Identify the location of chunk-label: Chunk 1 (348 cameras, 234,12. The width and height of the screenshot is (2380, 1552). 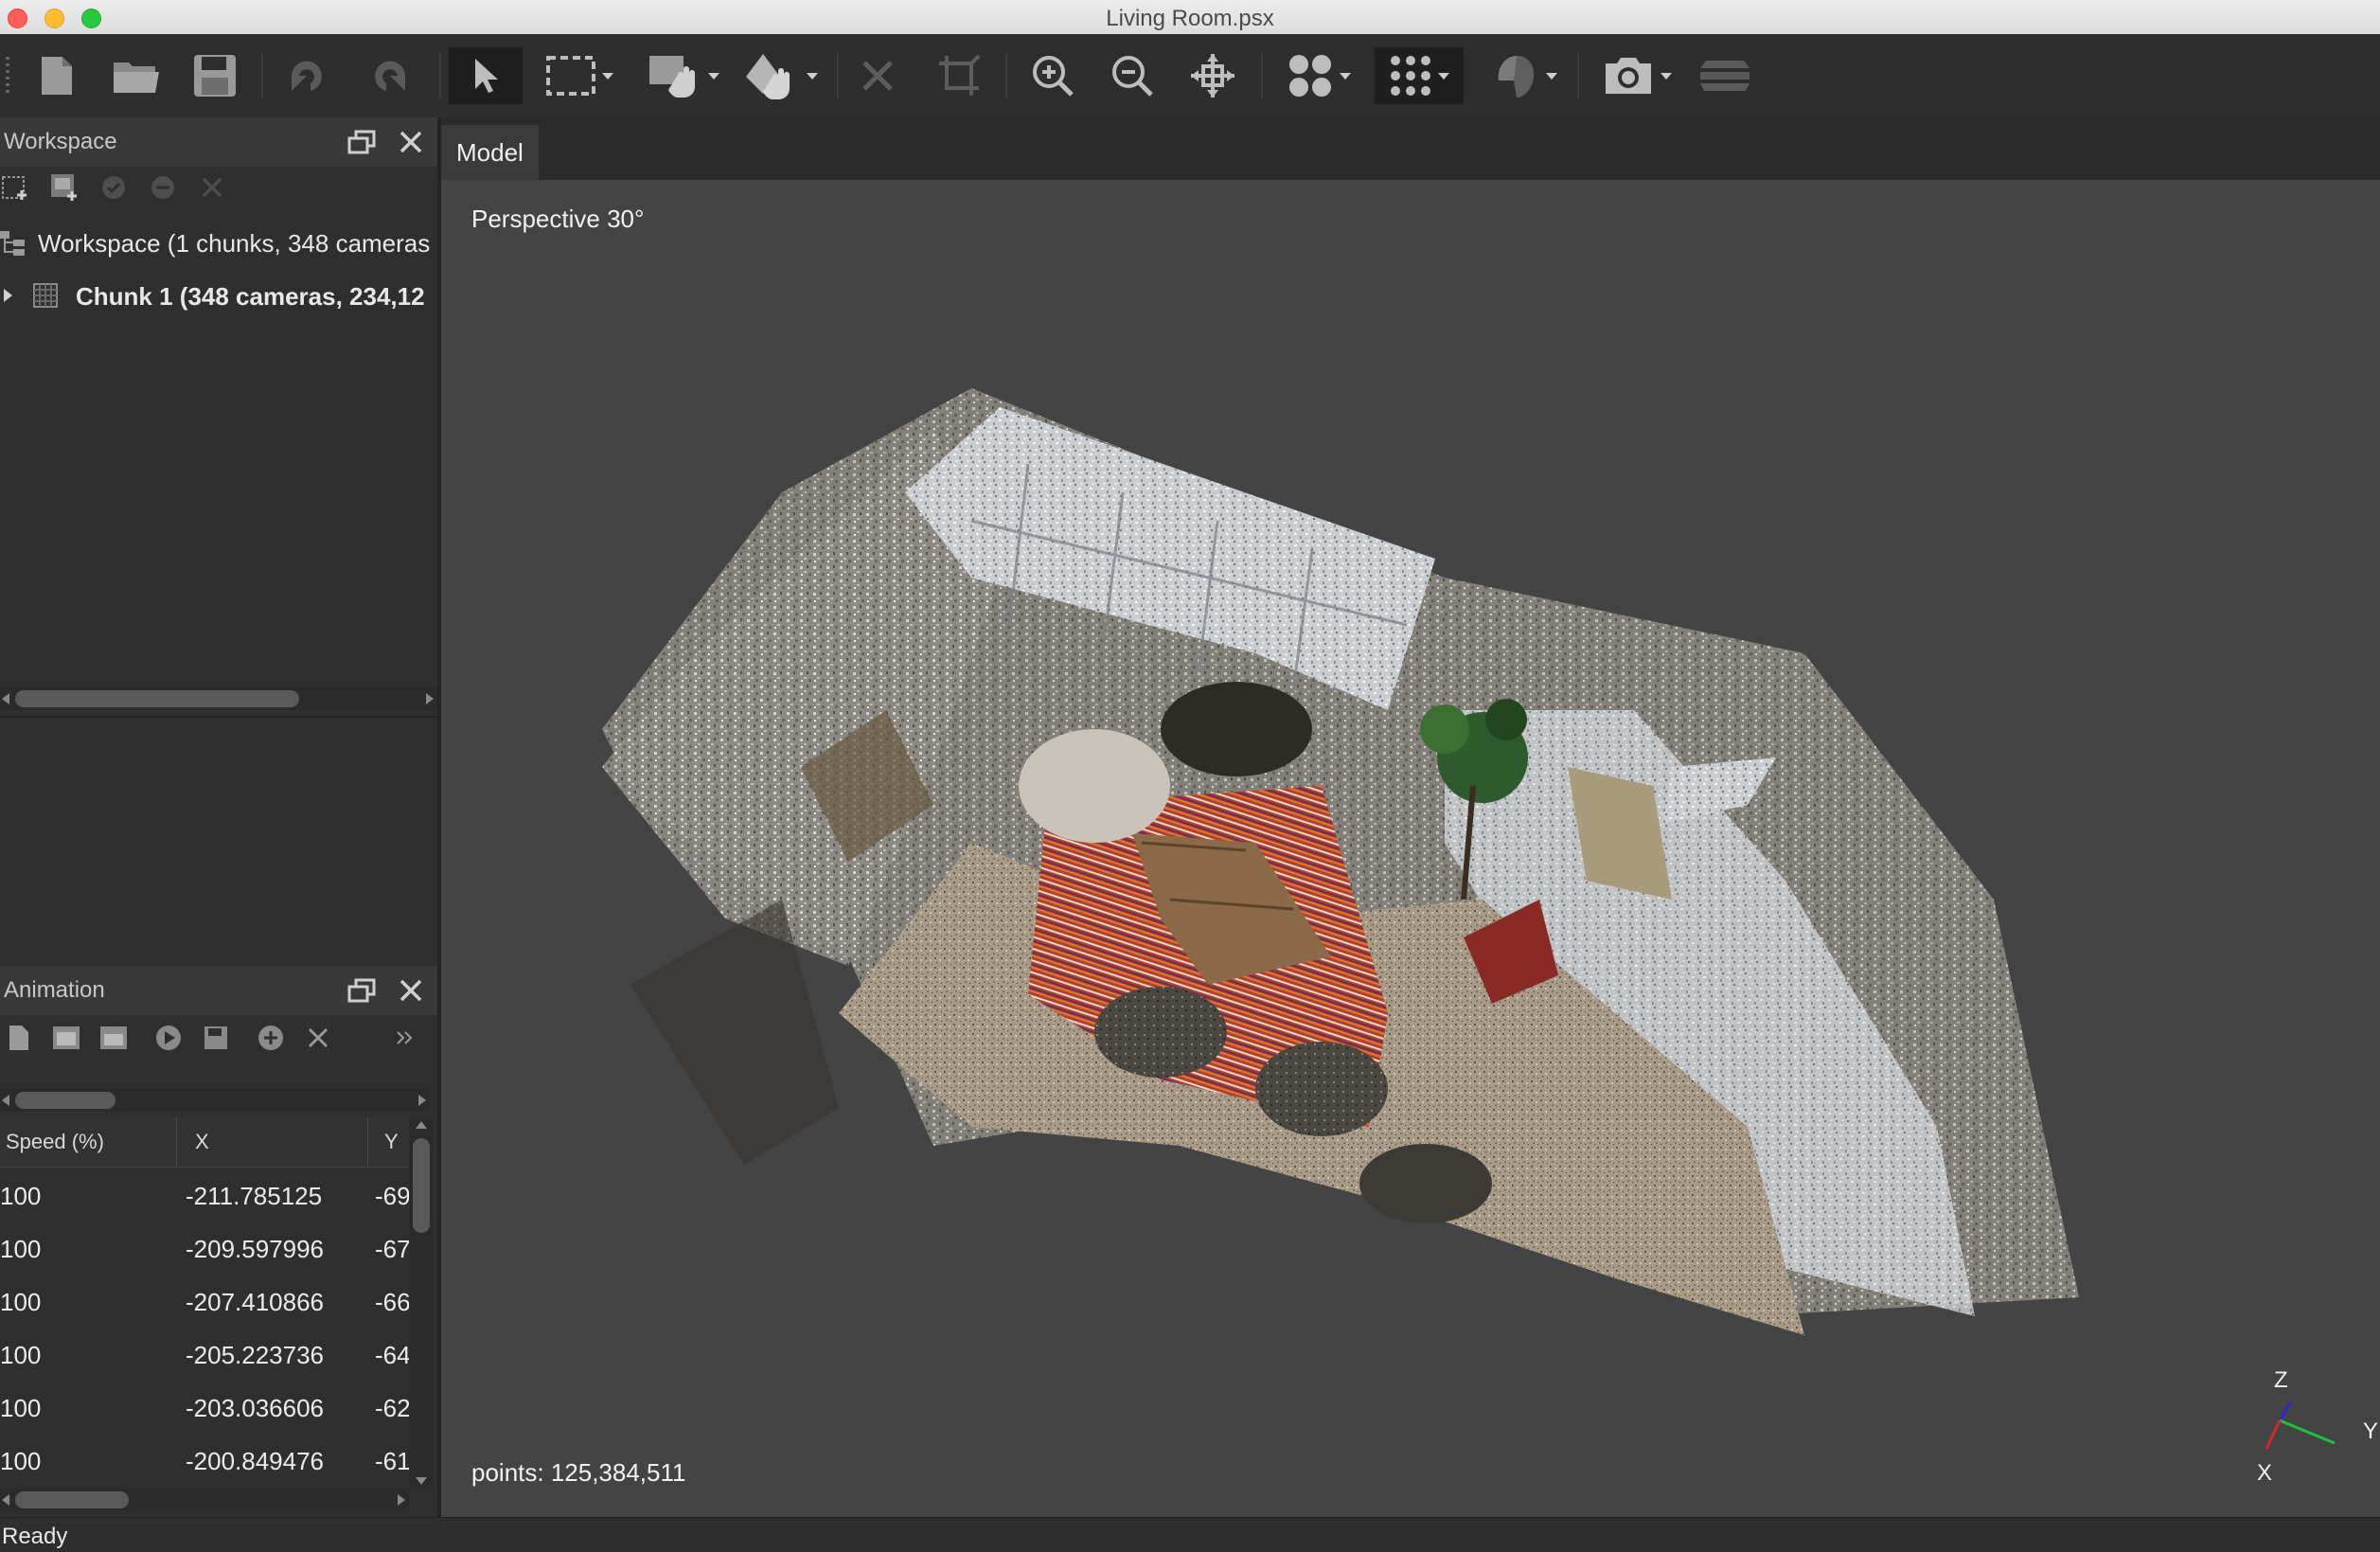
(250, 296).